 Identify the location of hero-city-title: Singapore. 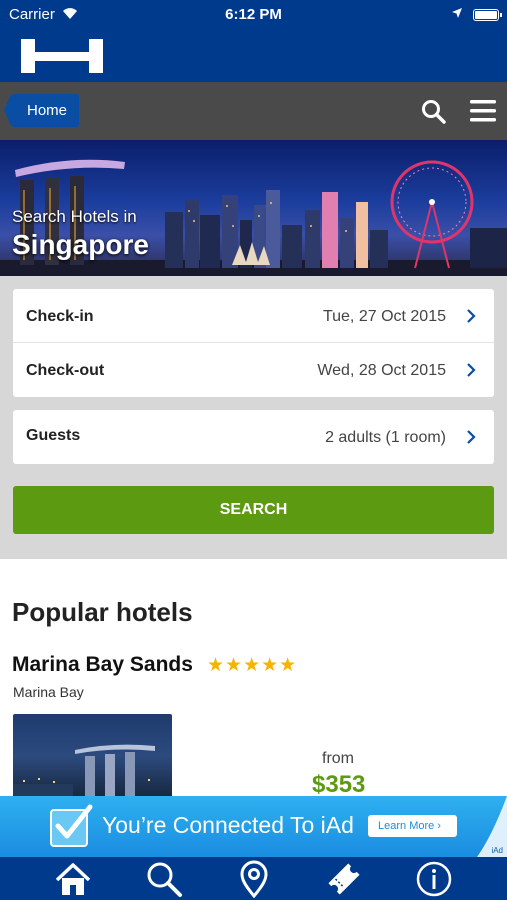
(80, 244).